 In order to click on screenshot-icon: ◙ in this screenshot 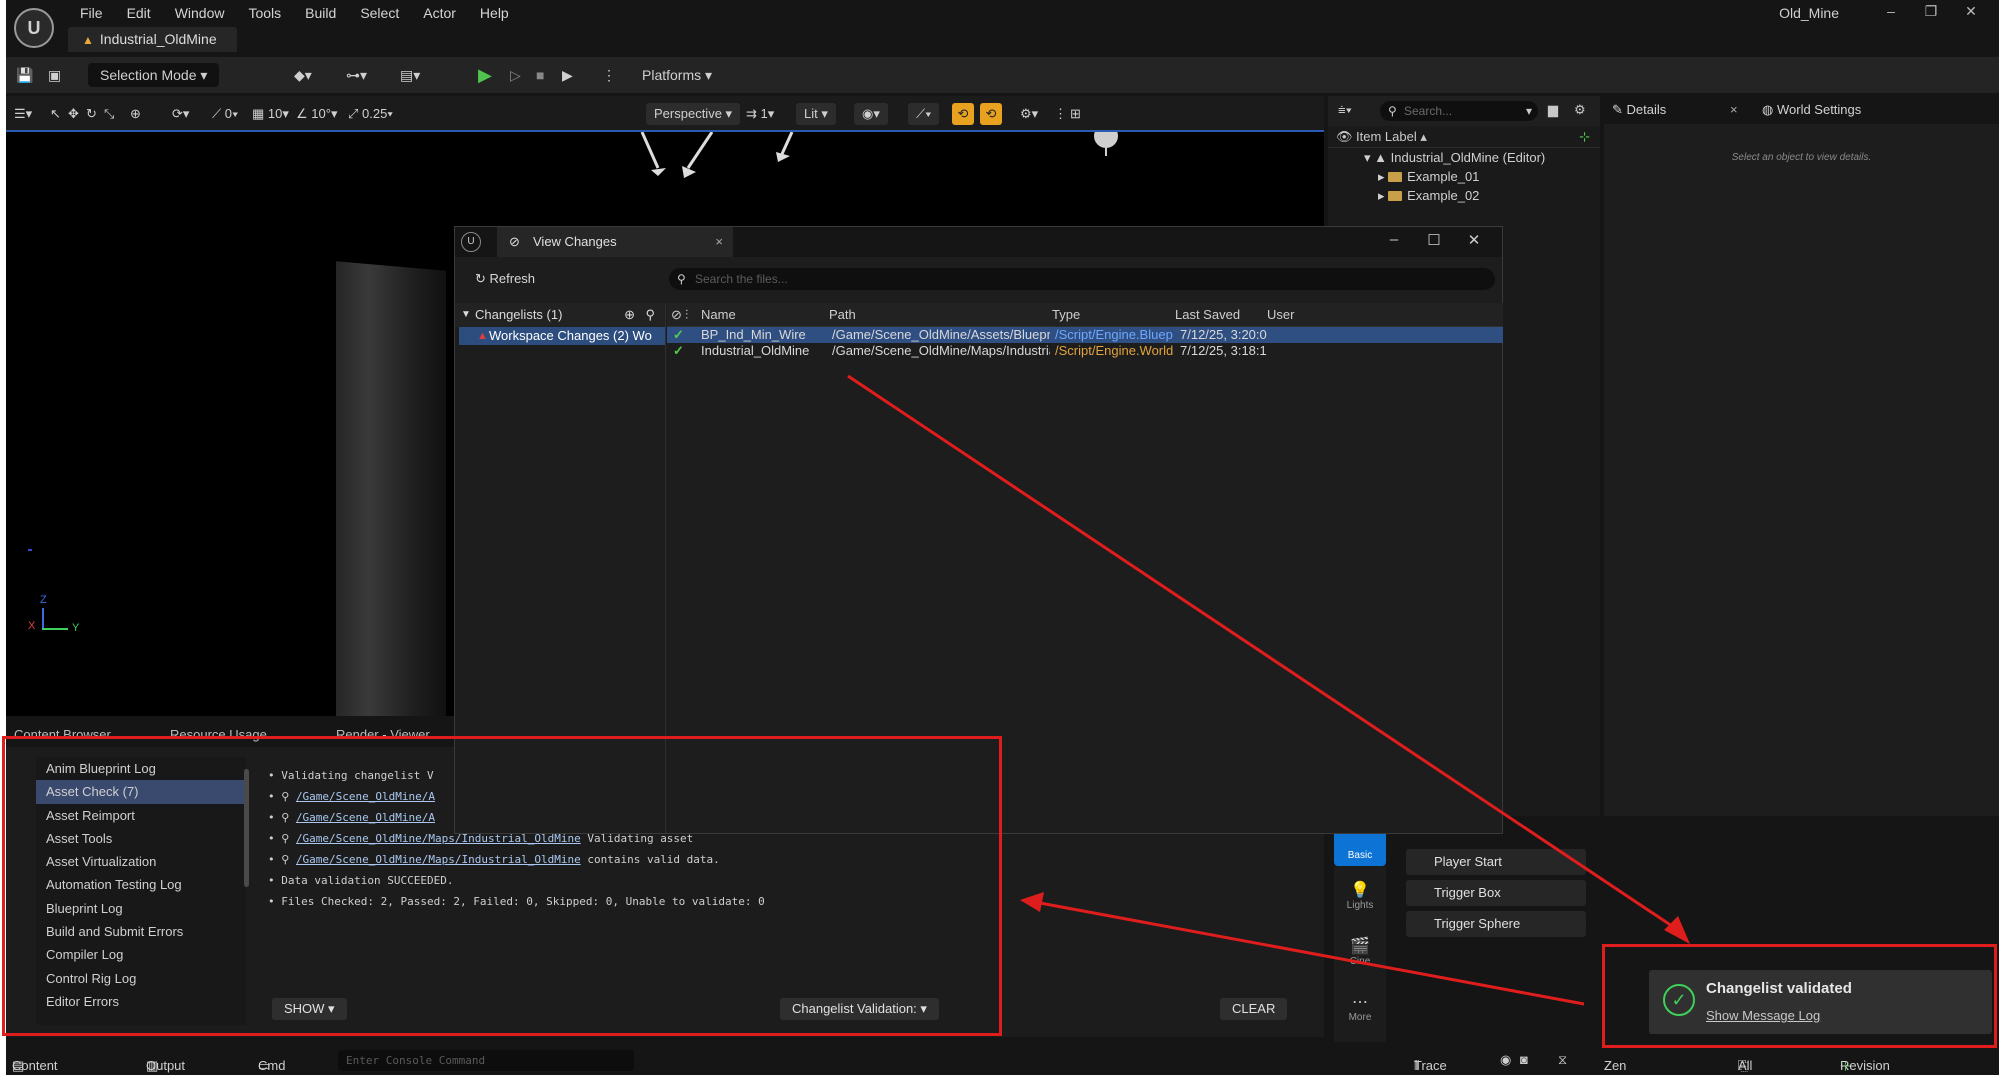, I will do `click(1524, 1059)`.